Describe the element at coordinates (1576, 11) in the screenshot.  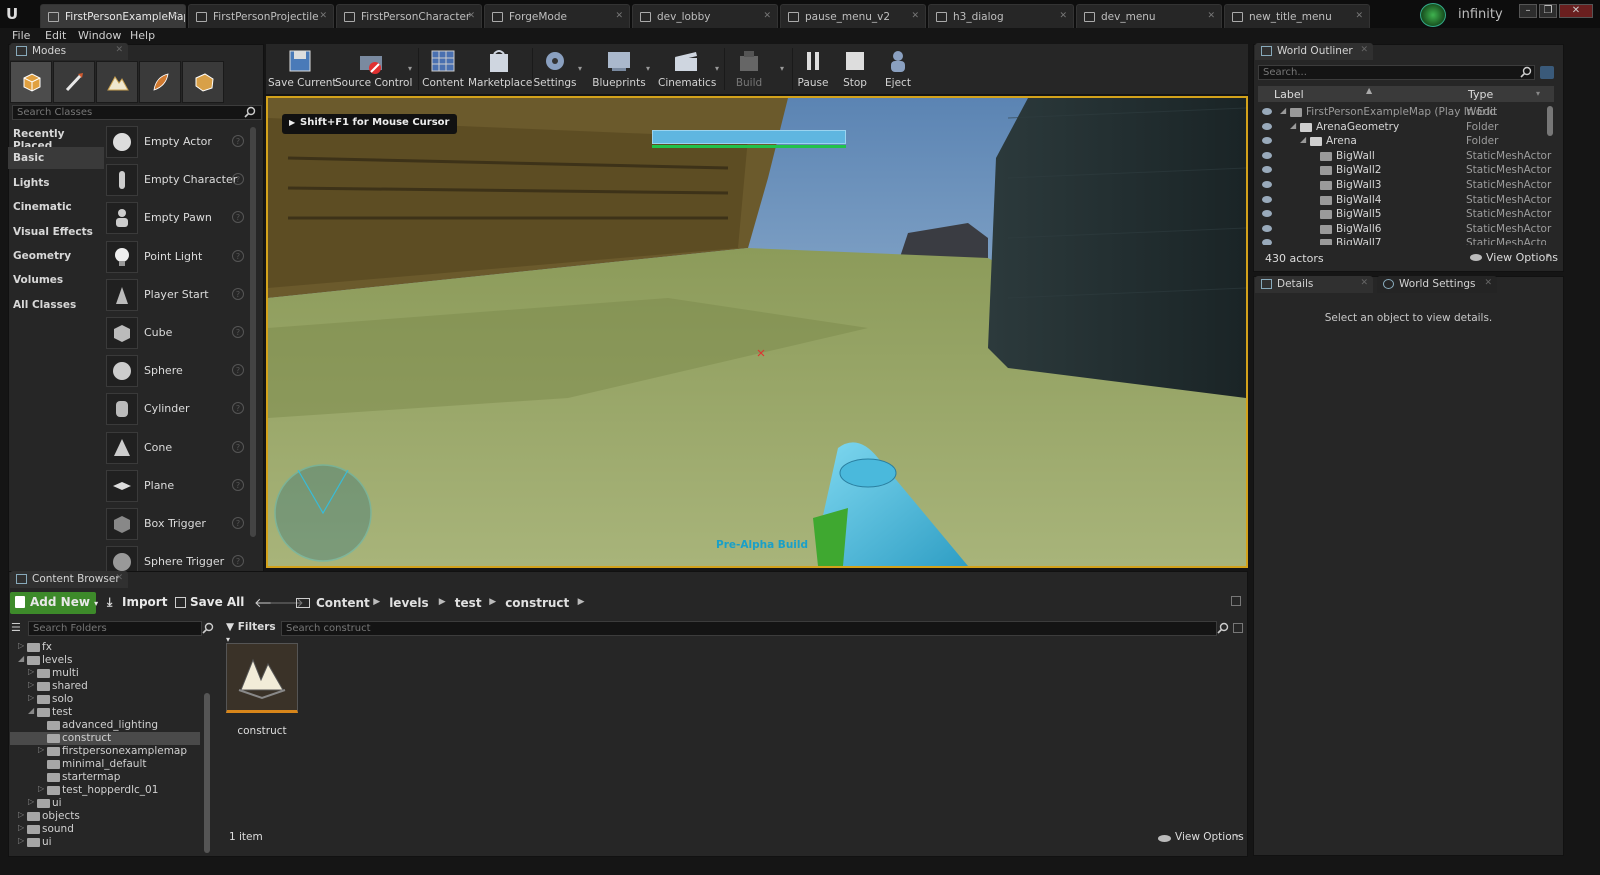
I see `close-button: ✕` at that location.